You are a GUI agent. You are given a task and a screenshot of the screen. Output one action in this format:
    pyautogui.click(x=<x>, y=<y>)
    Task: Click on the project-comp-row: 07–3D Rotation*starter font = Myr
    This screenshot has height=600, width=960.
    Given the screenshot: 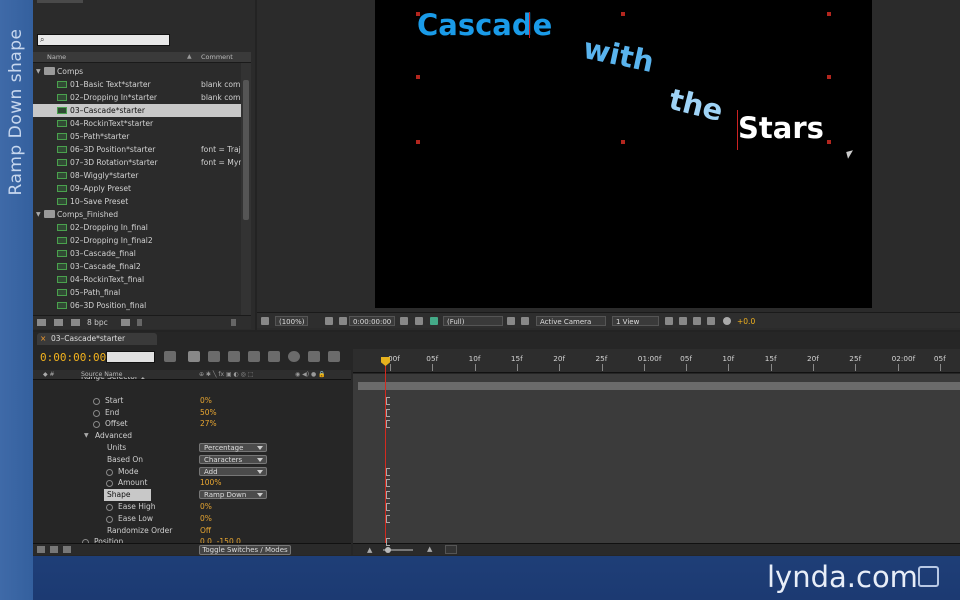 What is the action you would take?
    pyautogui.click(x=137, y=162)
    